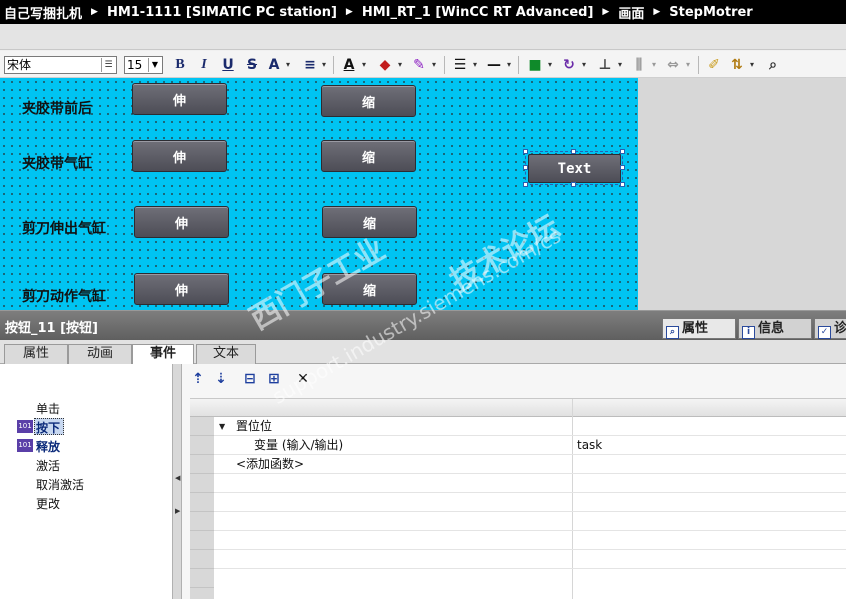 This screenshot has height=599, width=846. I want to click on bold-button: B, so click(180, 65).